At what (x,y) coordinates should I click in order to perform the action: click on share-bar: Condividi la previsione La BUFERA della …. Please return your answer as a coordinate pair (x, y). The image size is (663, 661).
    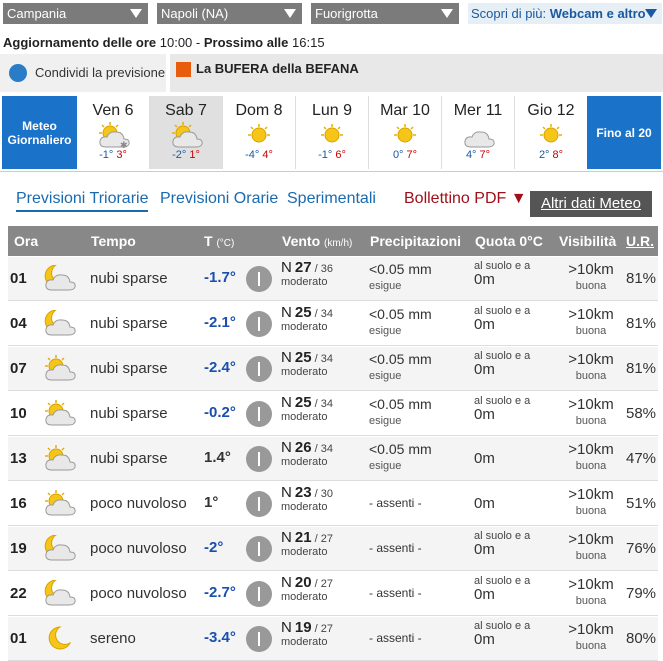
    Looking at the image, I should click on (331, 73).